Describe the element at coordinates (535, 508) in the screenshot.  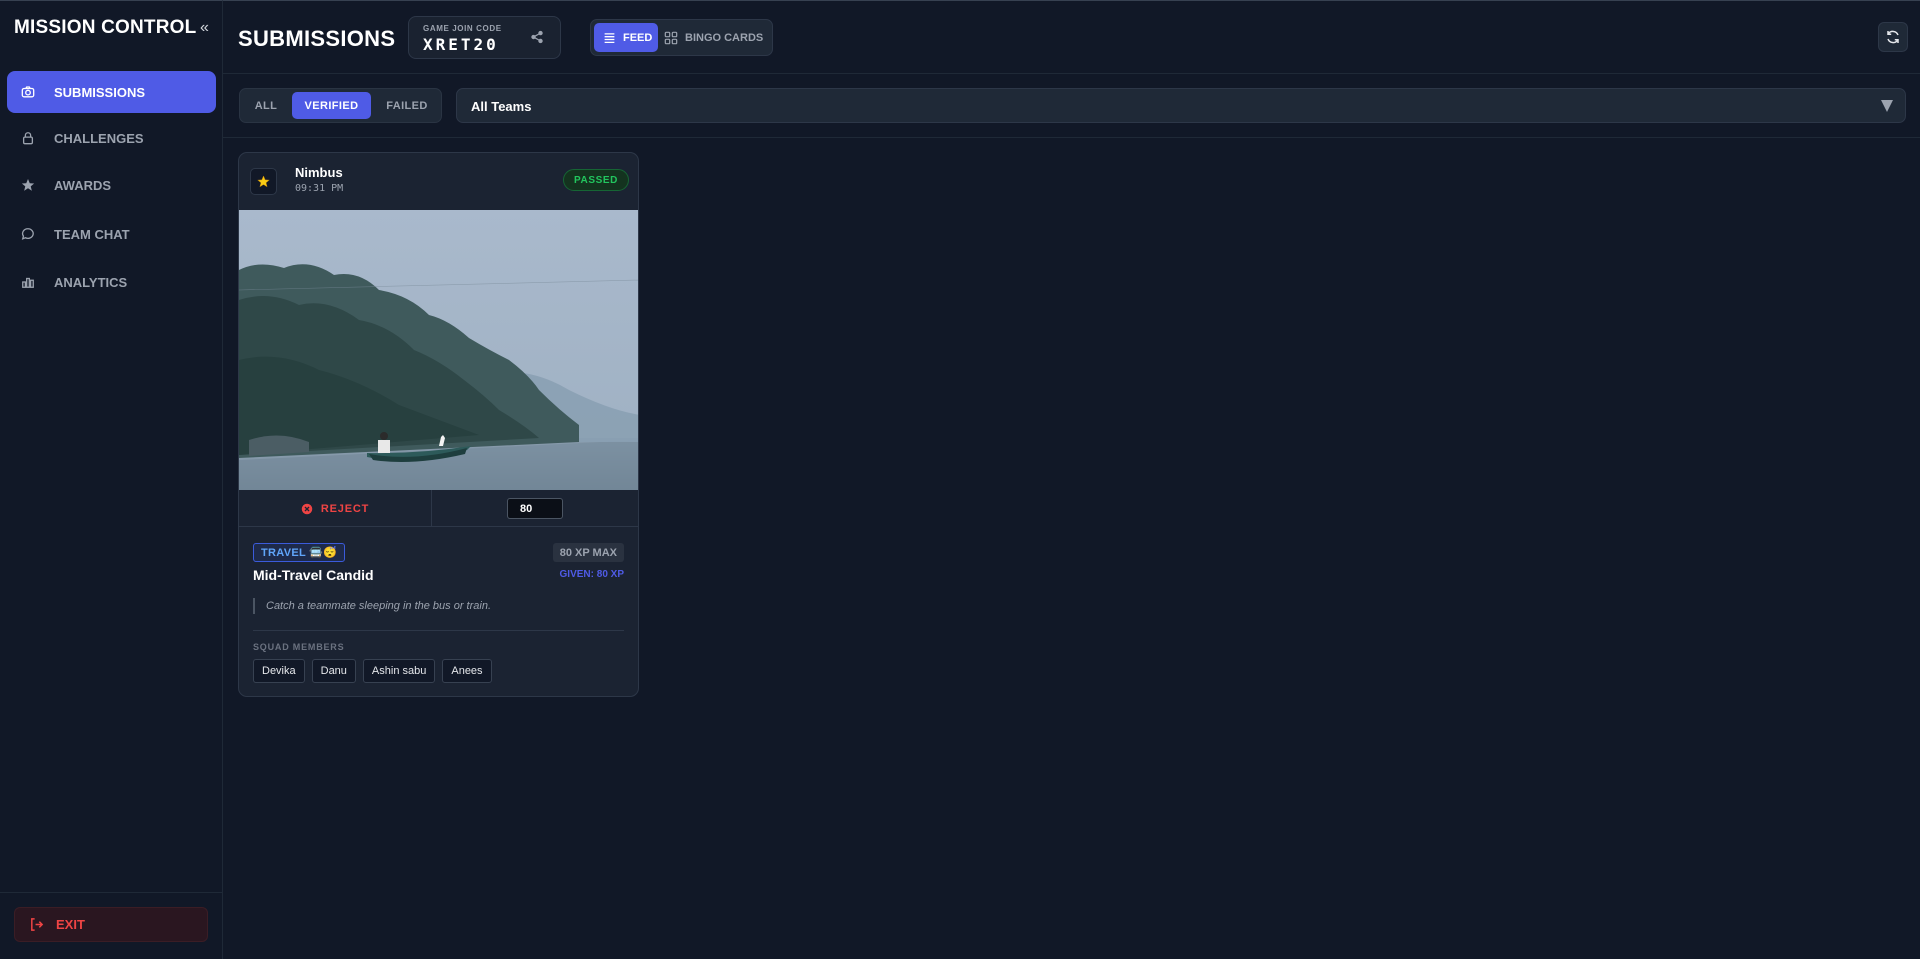
I see `xp-award-input` at that location.